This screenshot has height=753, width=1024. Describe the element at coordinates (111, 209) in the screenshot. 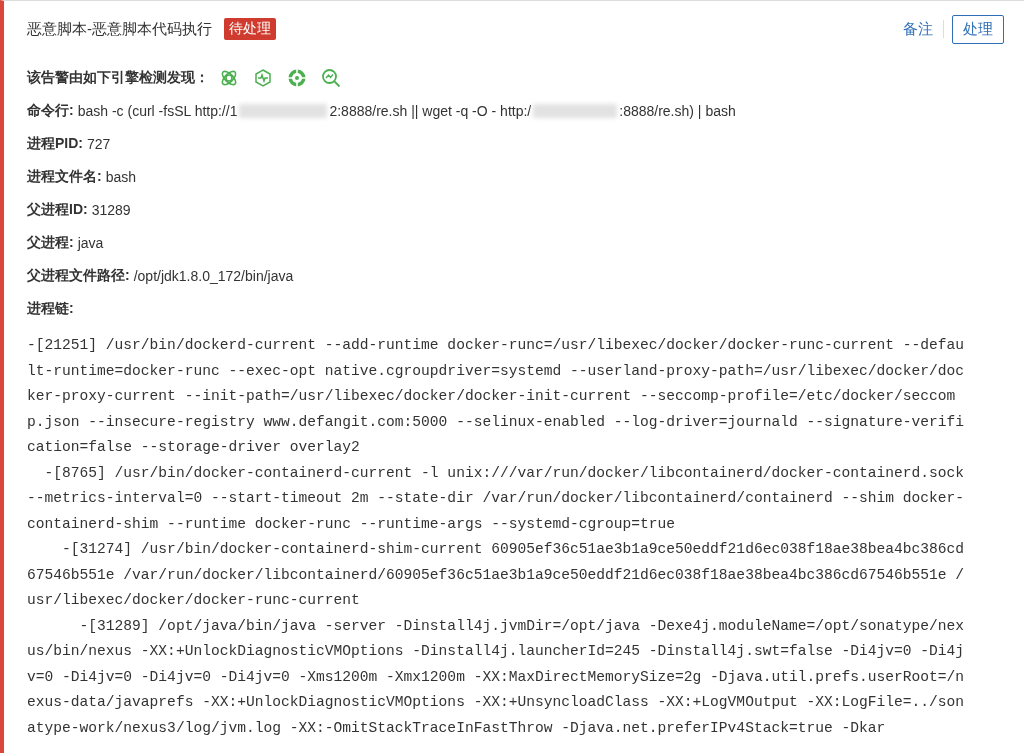

I see `field-value: 31289` at that location.